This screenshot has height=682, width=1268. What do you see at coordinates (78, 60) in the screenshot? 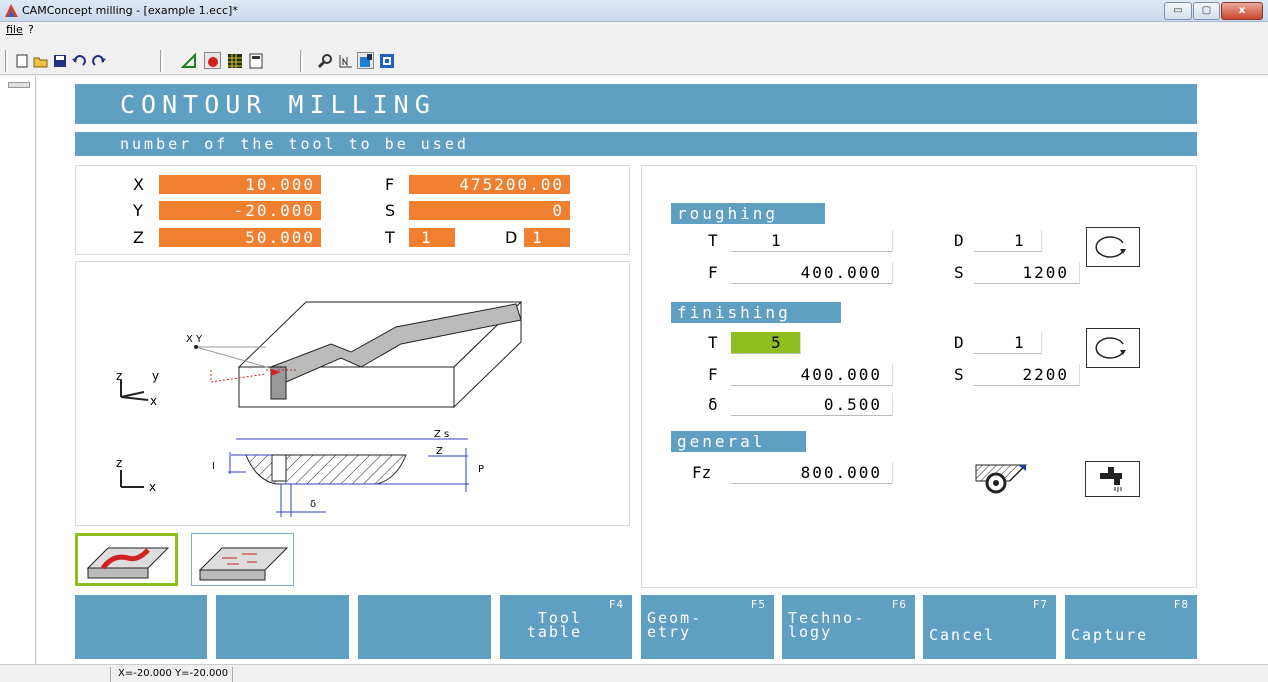
I see `undo-icon` at bounding box center [78, 60].